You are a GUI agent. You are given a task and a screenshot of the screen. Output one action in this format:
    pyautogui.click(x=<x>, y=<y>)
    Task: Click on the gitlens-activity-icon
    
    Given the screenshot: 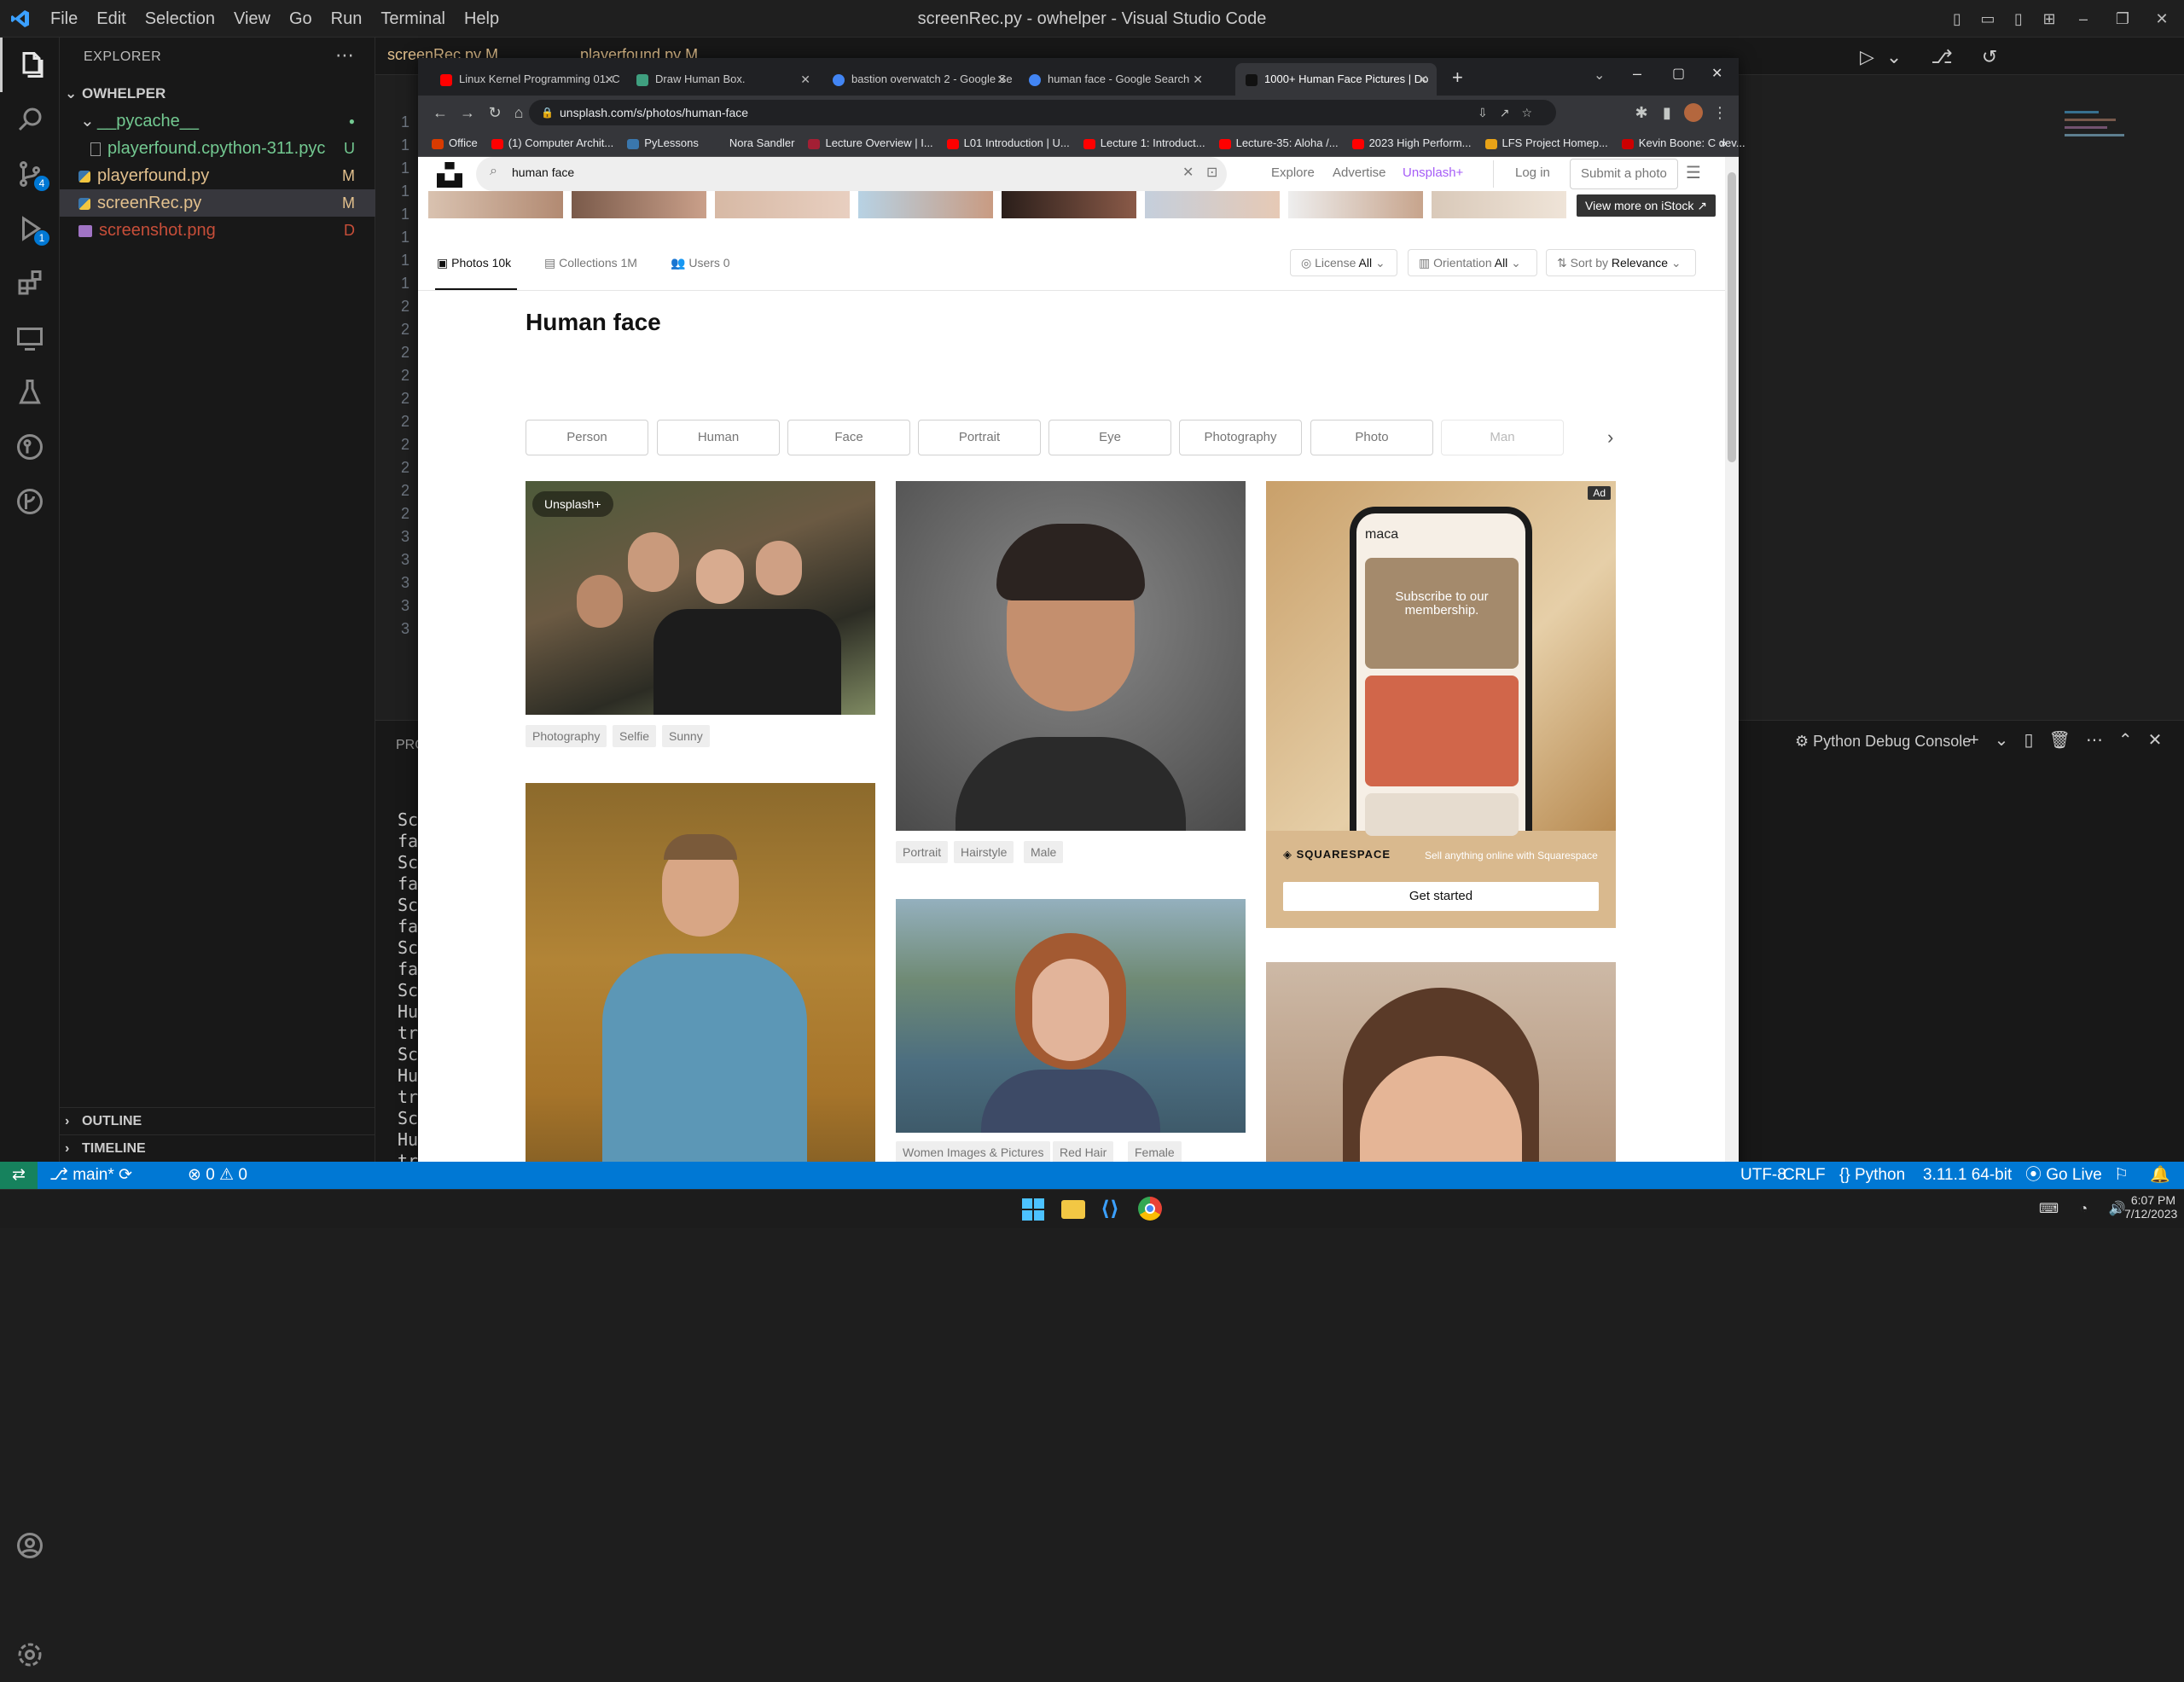 What is the action you would take?
    pyautogui.click(x=30, y=501)
    